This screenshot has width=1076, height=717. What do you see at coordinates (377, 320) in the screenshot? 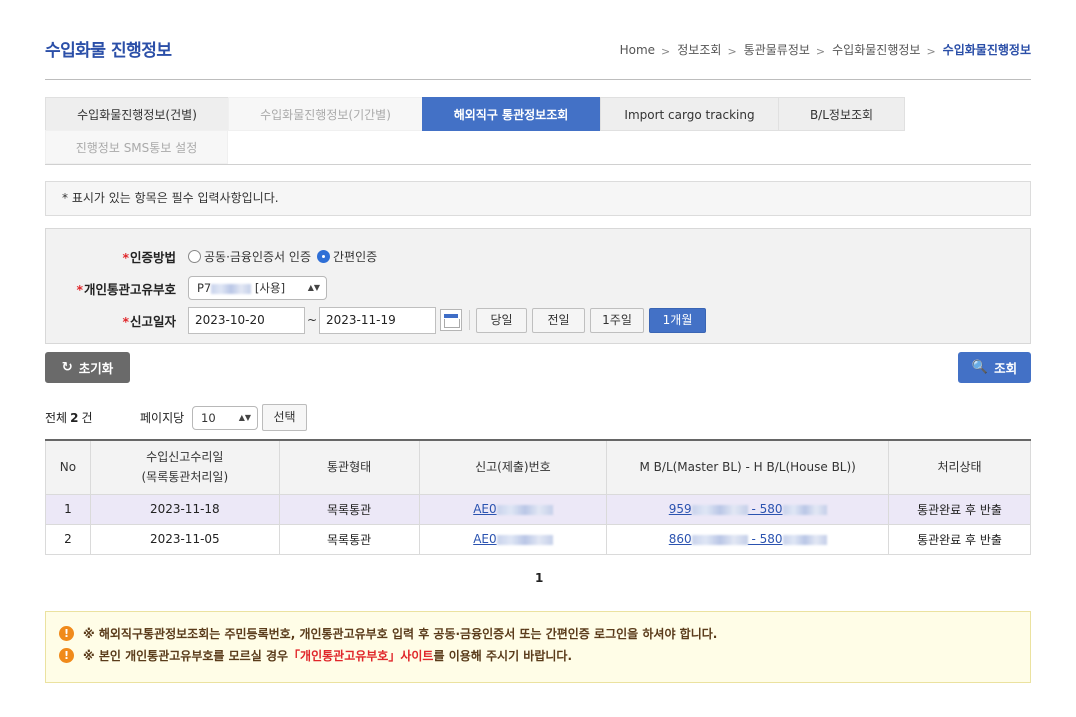
I see `date-to-input: 2023-11-19` at bounding box center [377, 320].